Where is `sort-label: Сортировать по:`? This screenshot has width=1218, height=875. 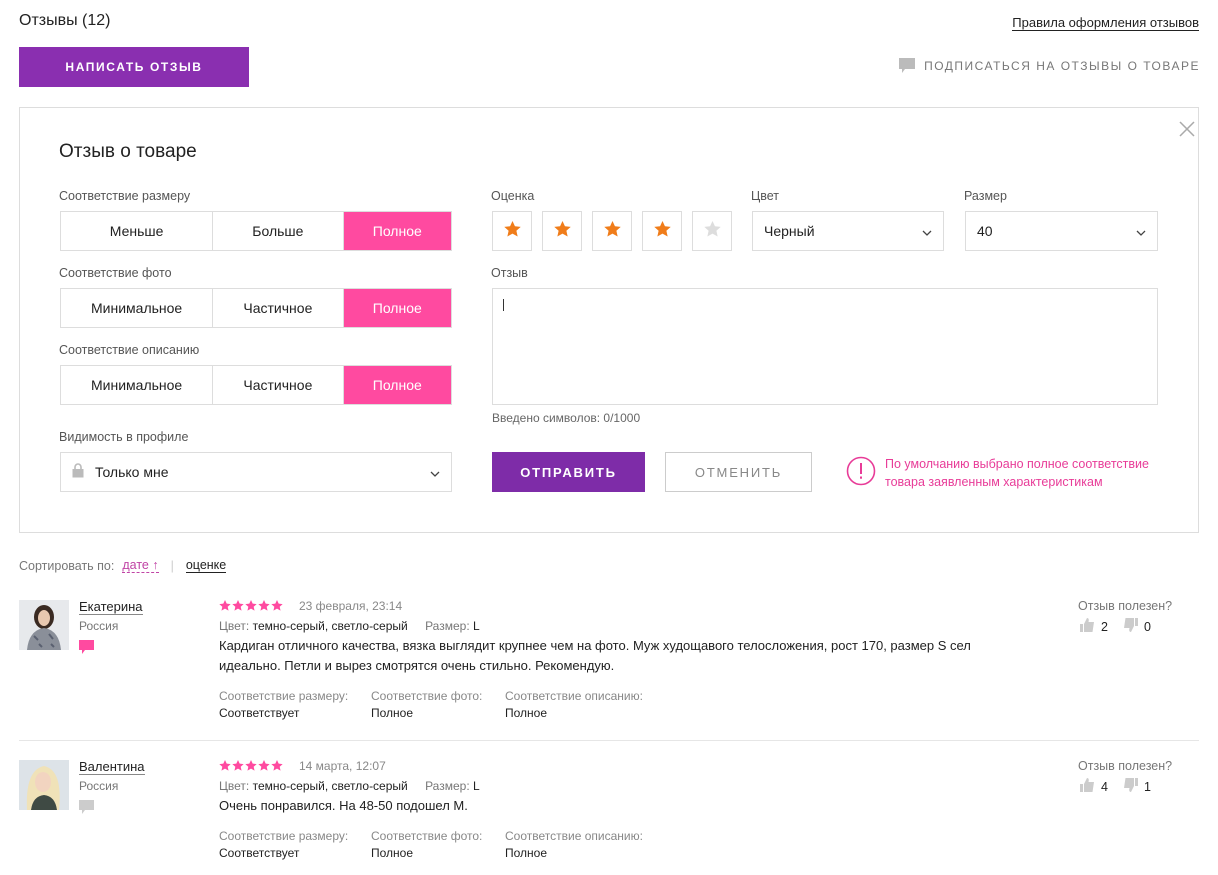 sort-label: Сортировать по: is located at coordinates (67, 565).